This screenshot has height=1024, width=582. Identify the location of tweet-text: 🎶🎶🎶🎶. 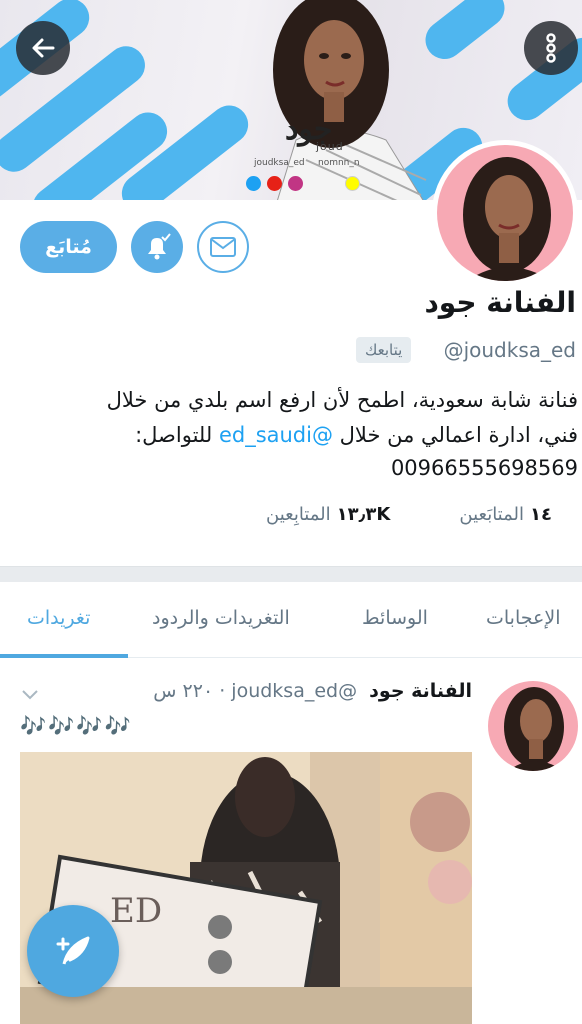
(76, 726).